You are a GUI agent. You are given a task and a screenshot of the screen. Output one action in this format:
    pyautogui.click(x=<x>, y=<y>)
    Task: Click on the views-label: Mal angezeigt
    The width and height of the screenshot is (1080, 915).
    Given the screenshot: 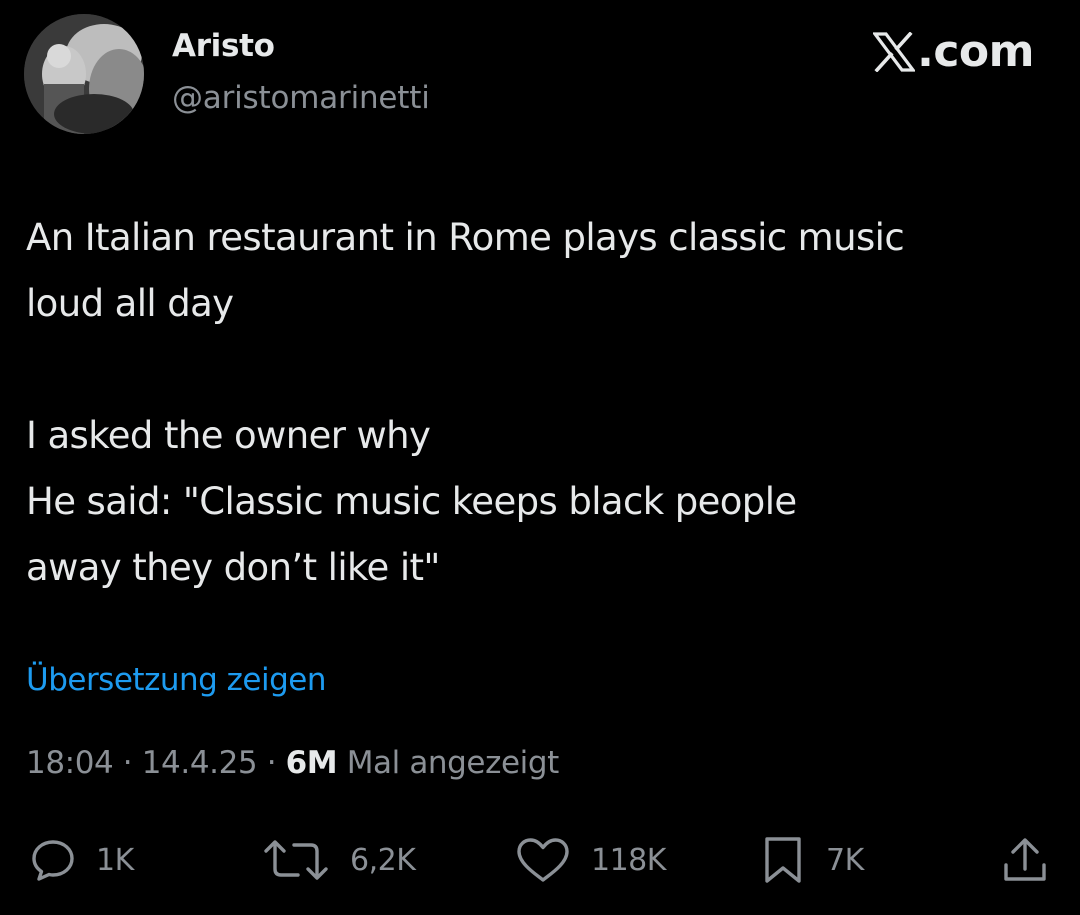 What is the action you would take?
    pyautogui.click(x=448, y=763)
    